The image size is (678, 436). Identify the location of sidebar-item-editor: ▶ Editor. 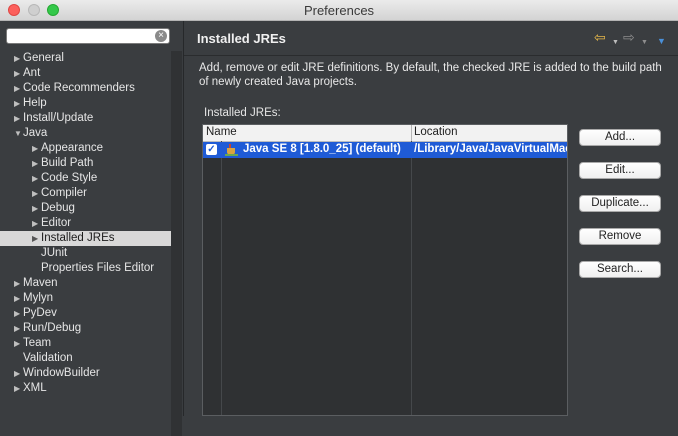
(85, 223).